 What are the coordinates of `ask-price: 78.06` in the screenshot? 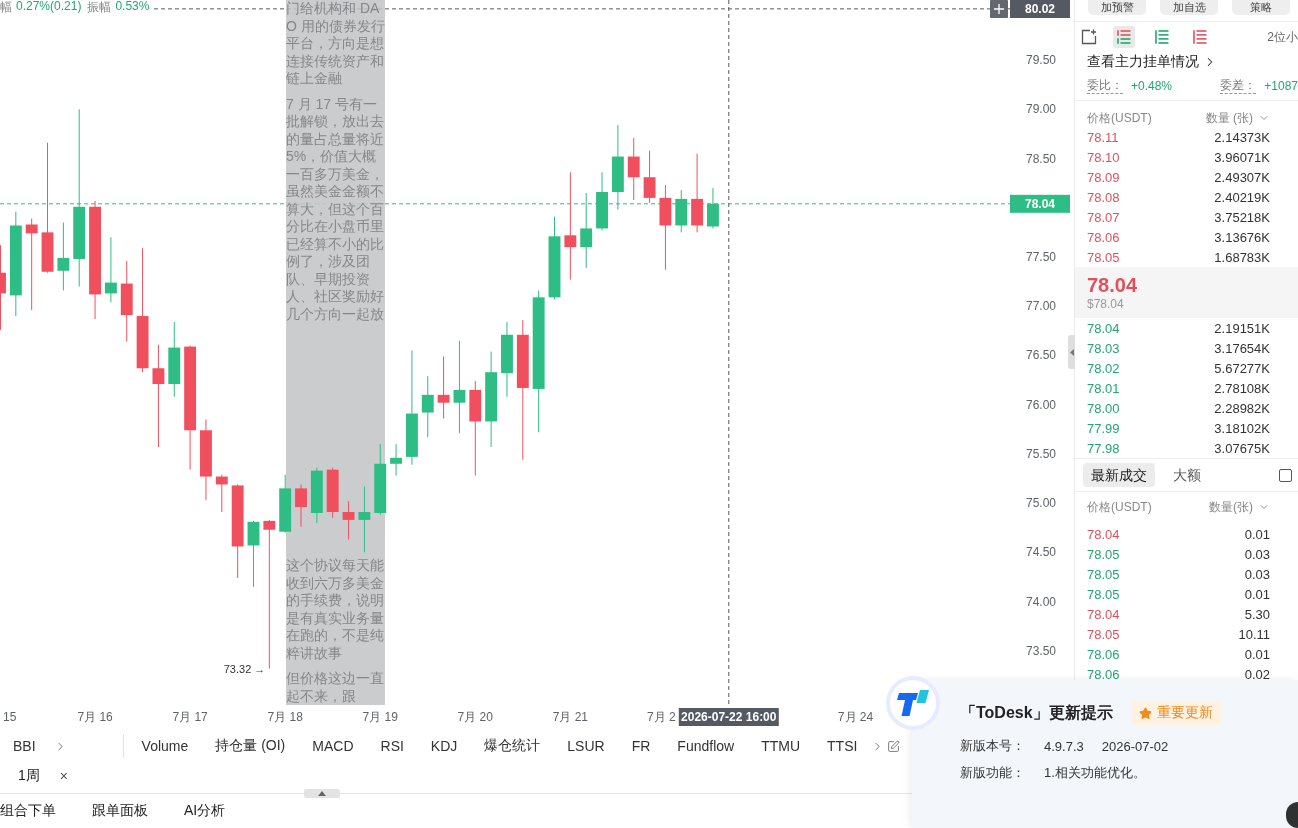 It's located at (1103, 237).